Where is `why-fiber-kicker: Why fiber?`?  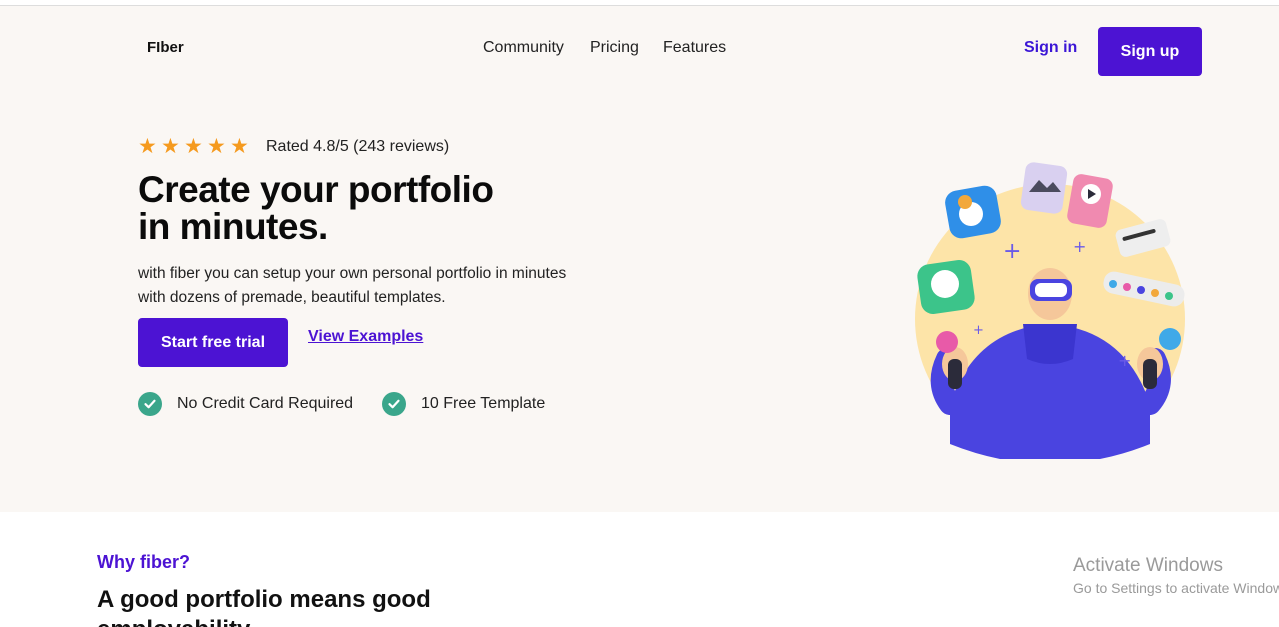 why-fiber-kicker: Why fiber? is located at coordinates (143, 562).